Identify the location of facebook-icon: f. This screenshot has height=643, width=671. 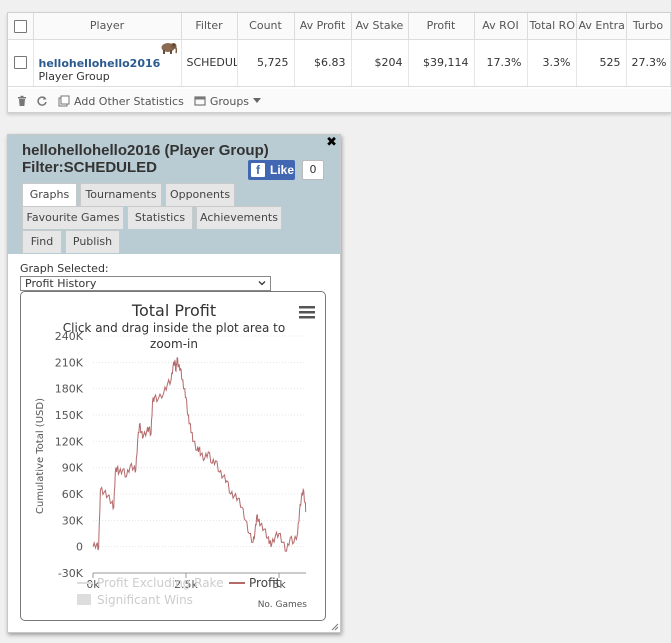
(258, 170).